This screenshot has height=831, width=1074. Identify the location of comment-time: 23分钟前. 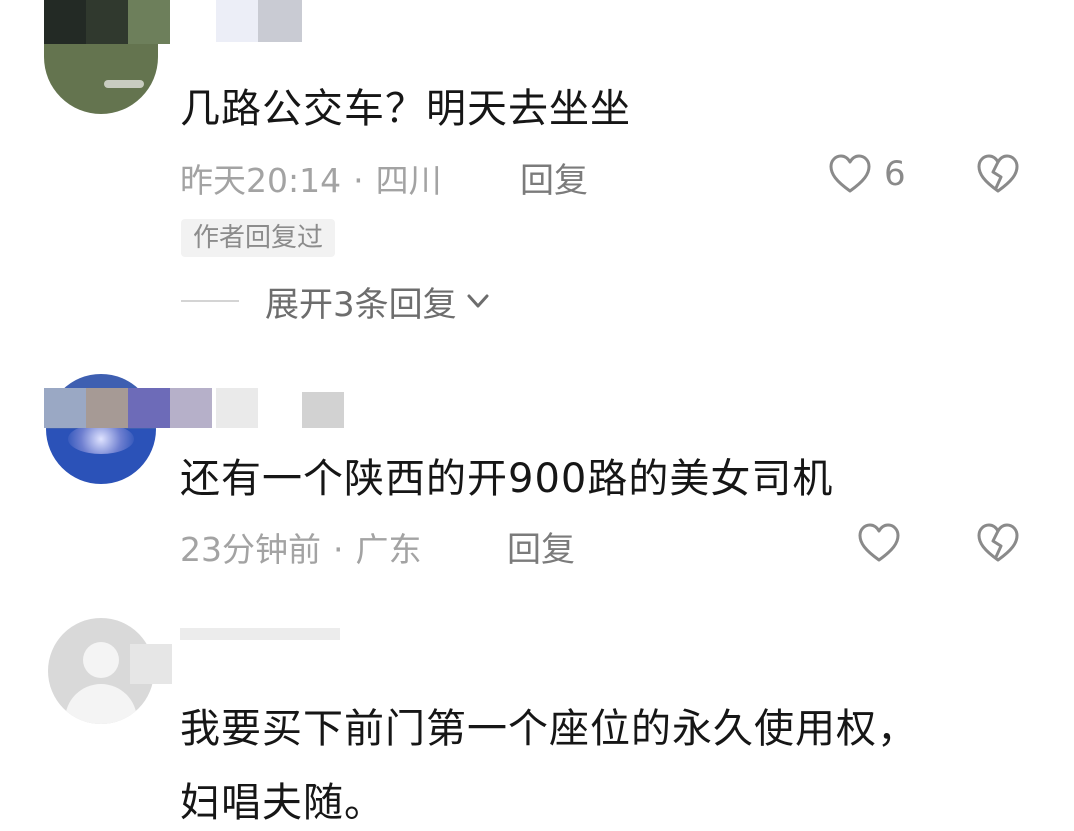
(250, 549).